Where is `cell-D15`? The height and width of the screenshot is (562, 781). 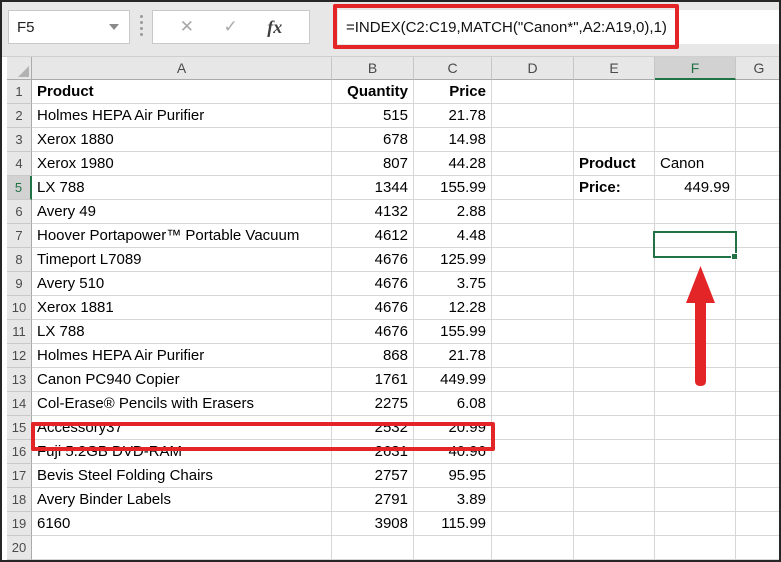 cell-D15 is located at coordinates (533, 428).